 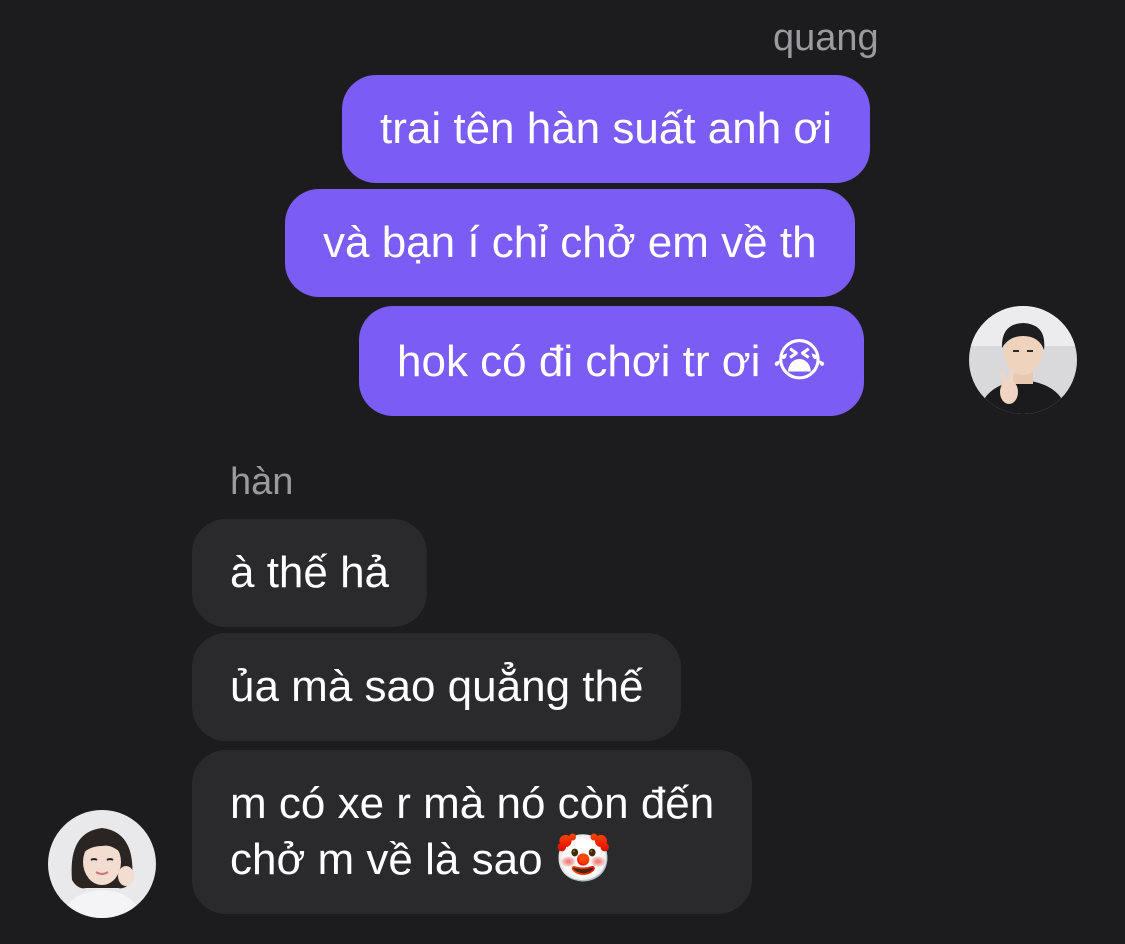 I want to click on avatar-quang, so click(x=1023, y=360).